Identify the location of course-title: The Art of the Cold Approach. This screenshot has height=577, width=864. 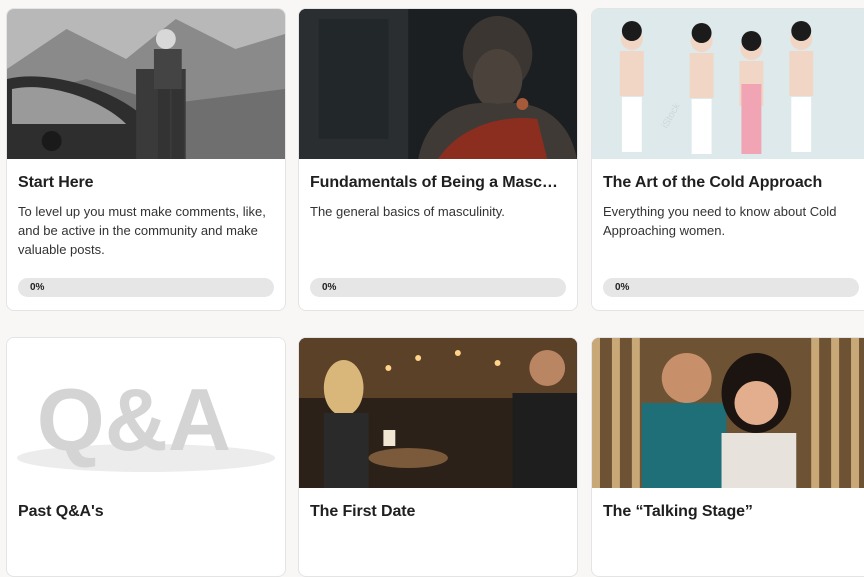
(713, 182).